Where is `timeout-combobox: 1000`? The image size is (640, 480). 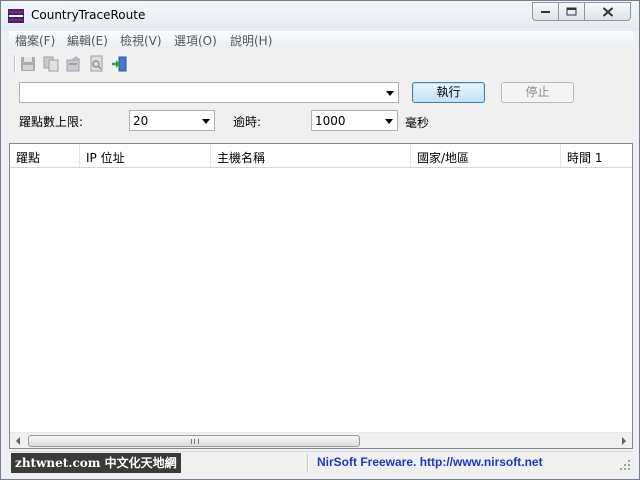 timeout-combobox: 1000 is located at coordinates (354, 120).